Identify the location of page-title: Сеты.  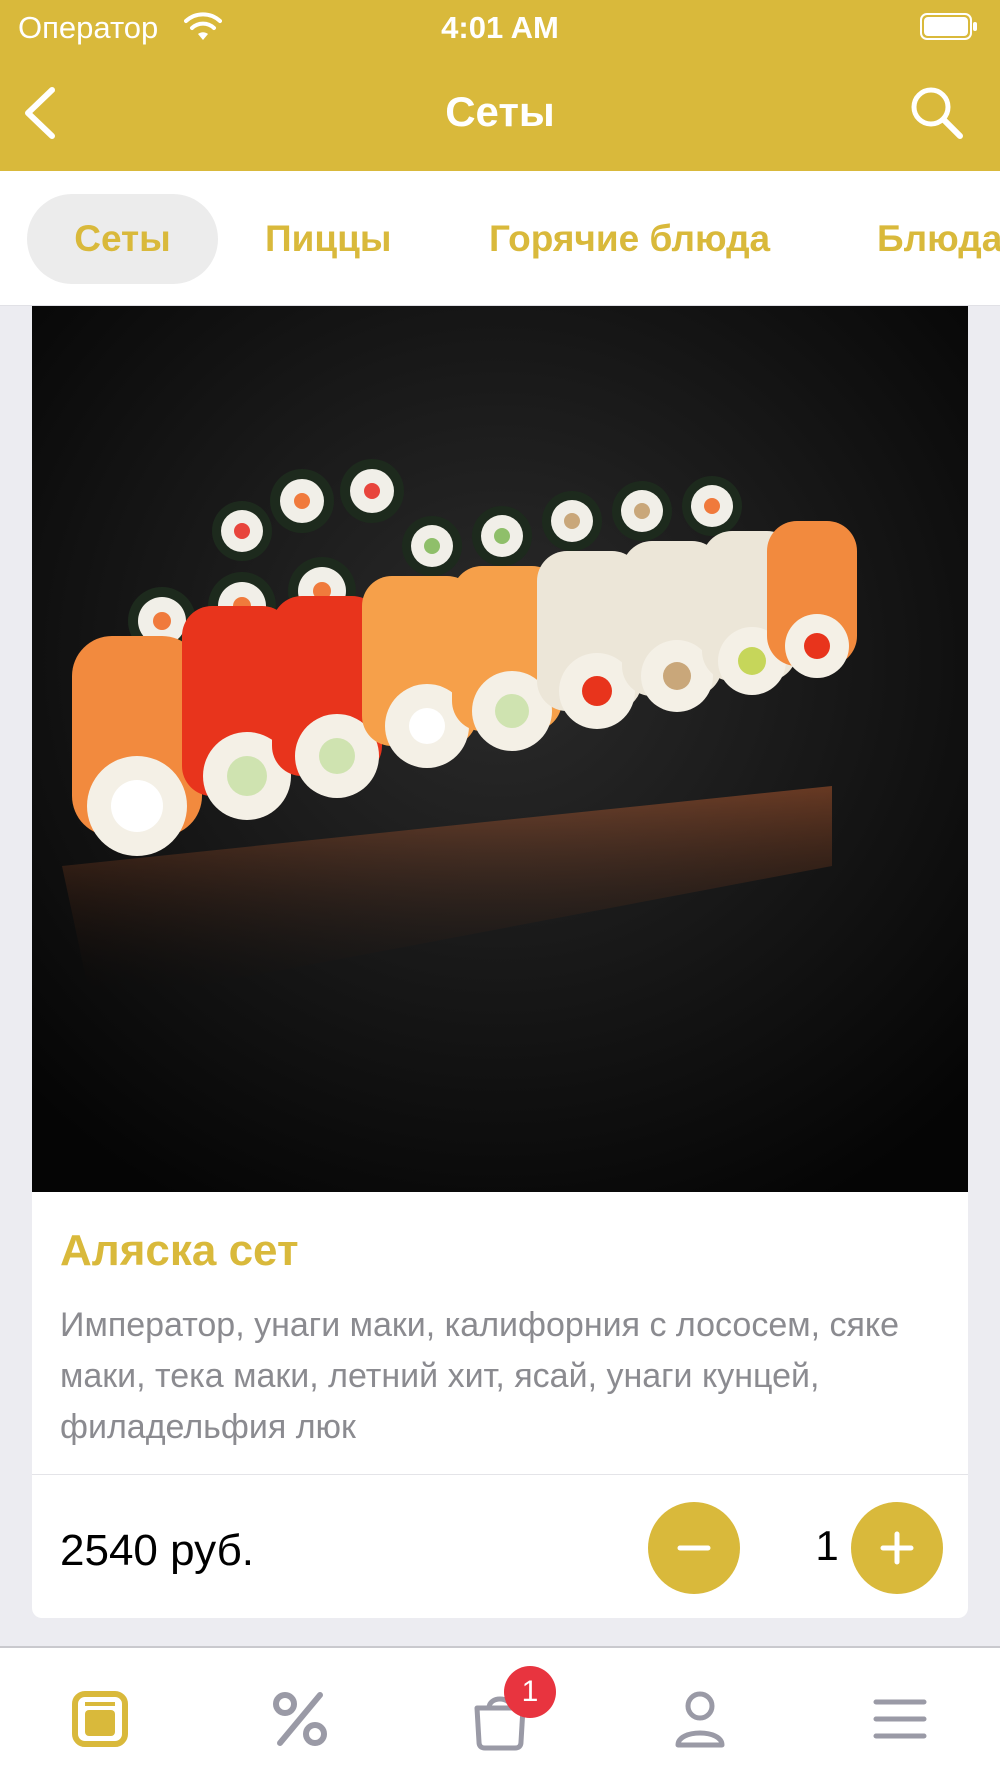
(500, 111).